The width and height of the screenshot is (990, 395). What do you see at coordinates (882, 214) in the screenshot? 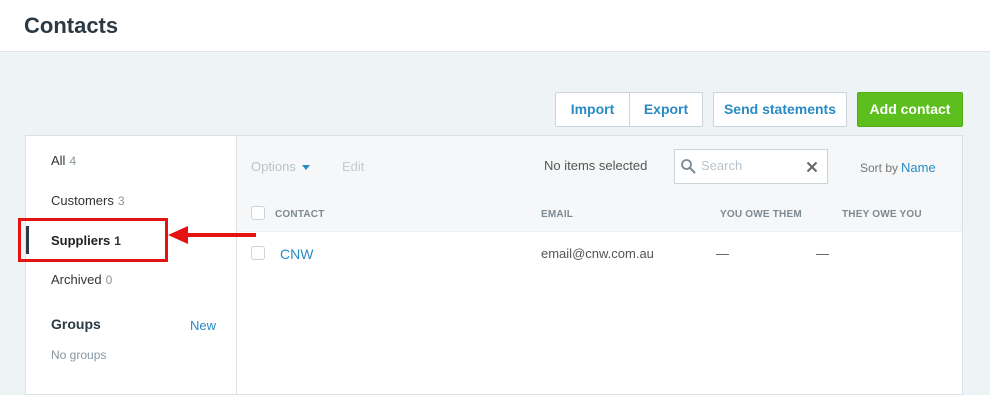
I see `column-header-they-owe-you: THEY OWE YOU` at bounding box center [882, 214].